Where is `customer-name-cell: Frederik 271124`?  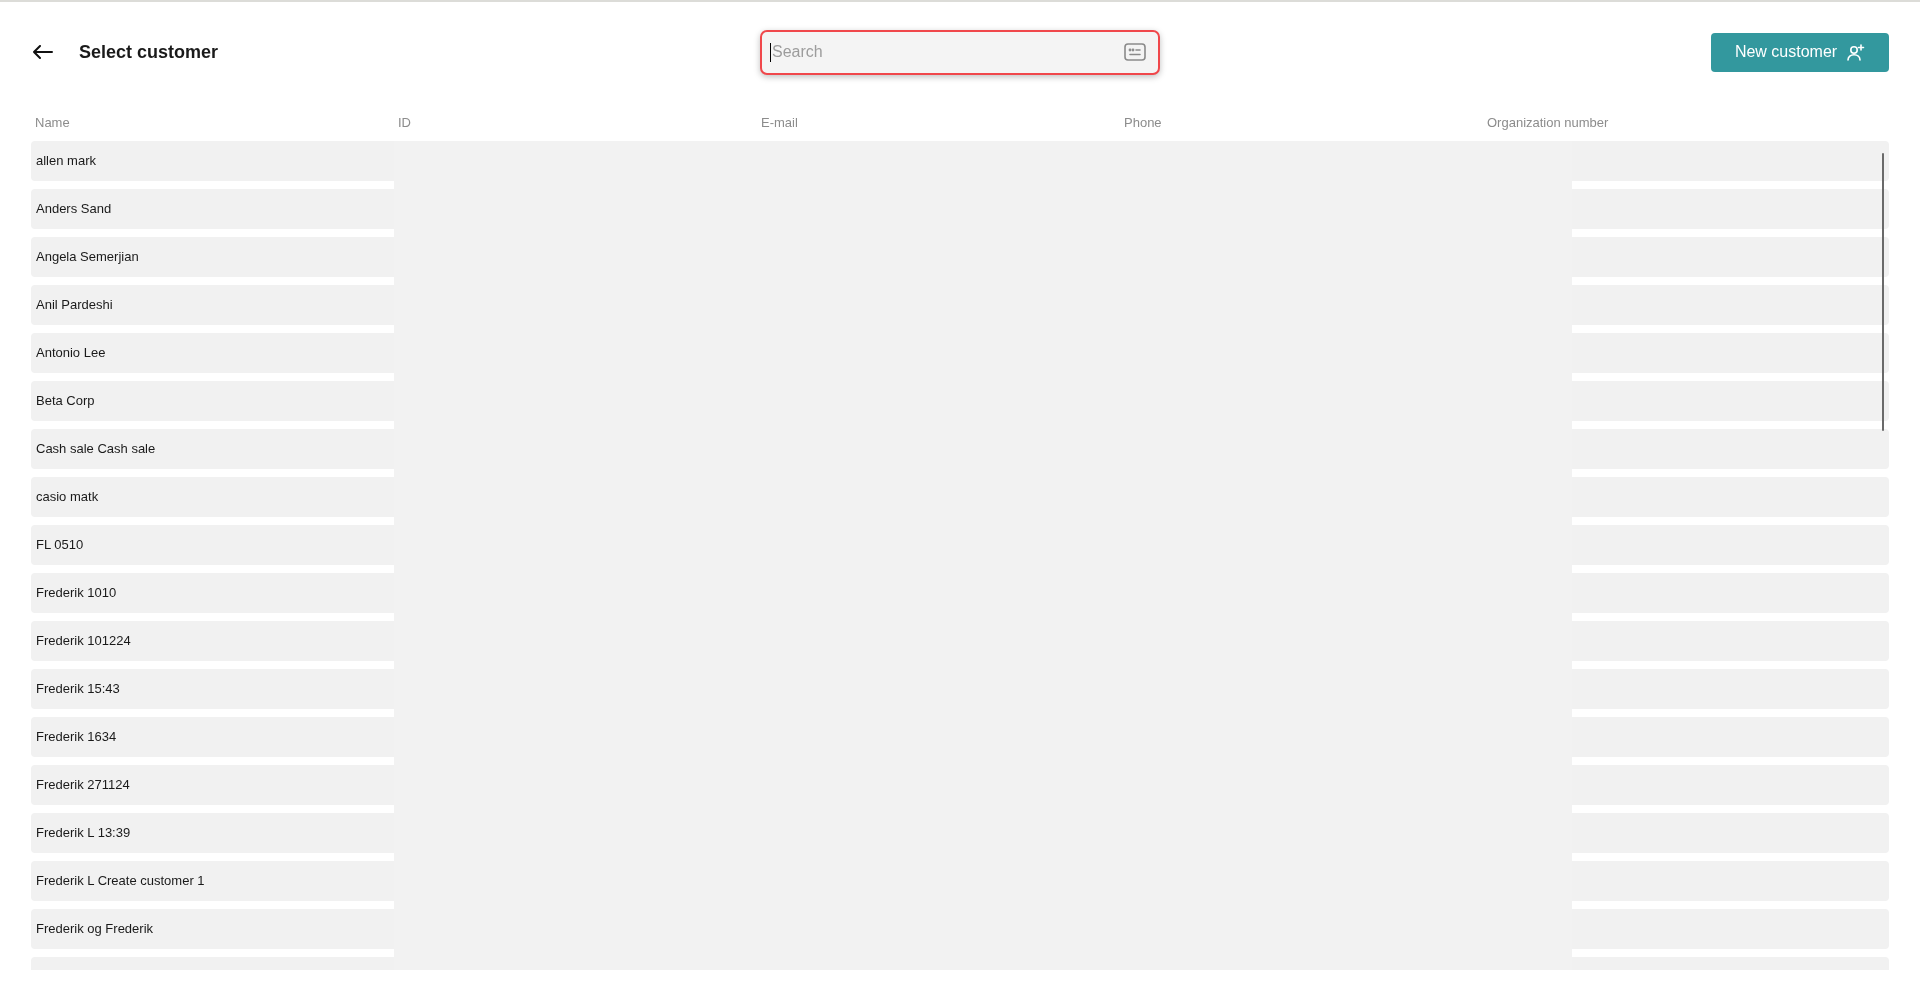 customer-name-cell: Frederik 271124 is located at coordinates (212, 785).